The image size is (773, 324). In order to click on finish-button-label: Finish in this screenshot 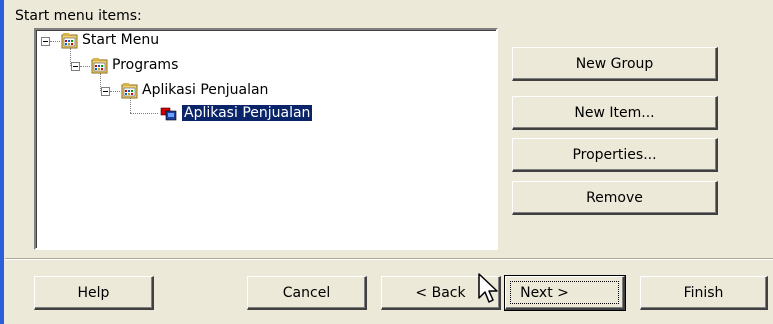, I will do `click(703, 292)`.